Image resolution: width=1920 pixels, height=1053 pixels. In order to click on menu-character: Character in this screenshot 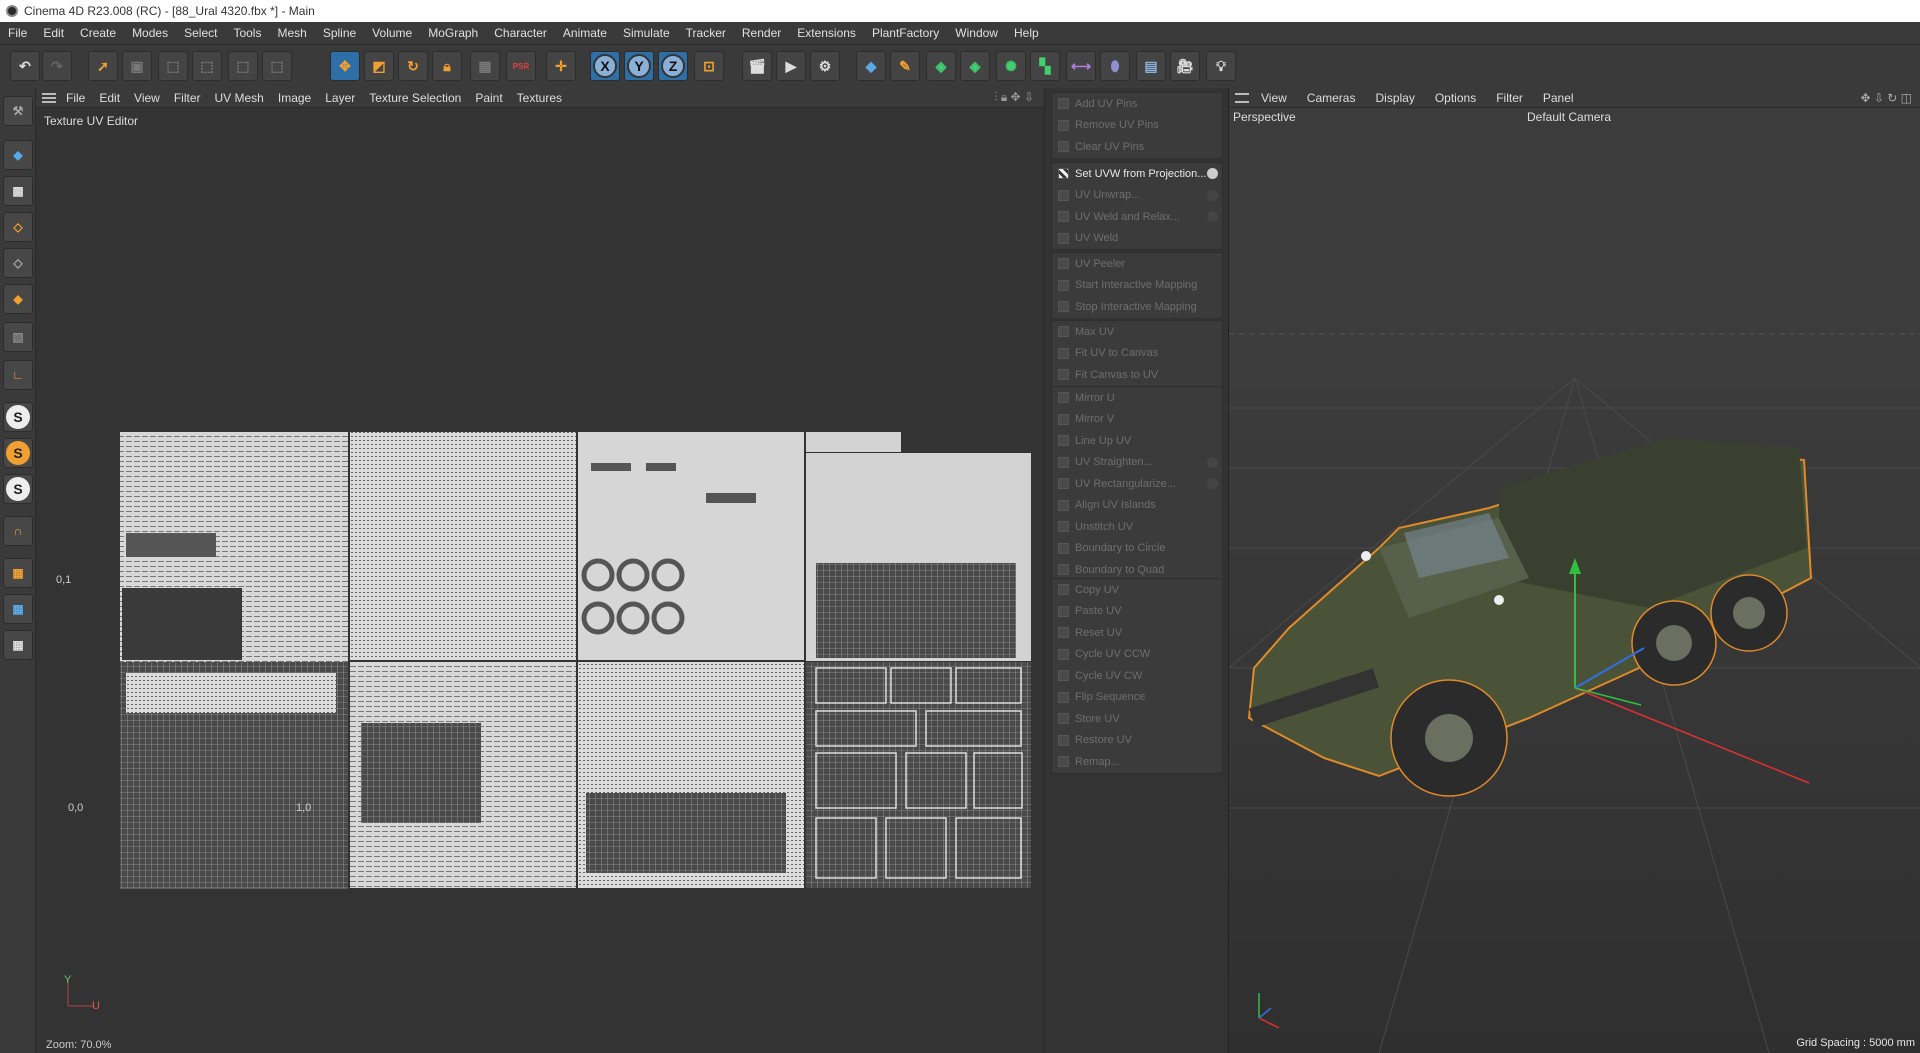, I will do `click(520, 33)`.